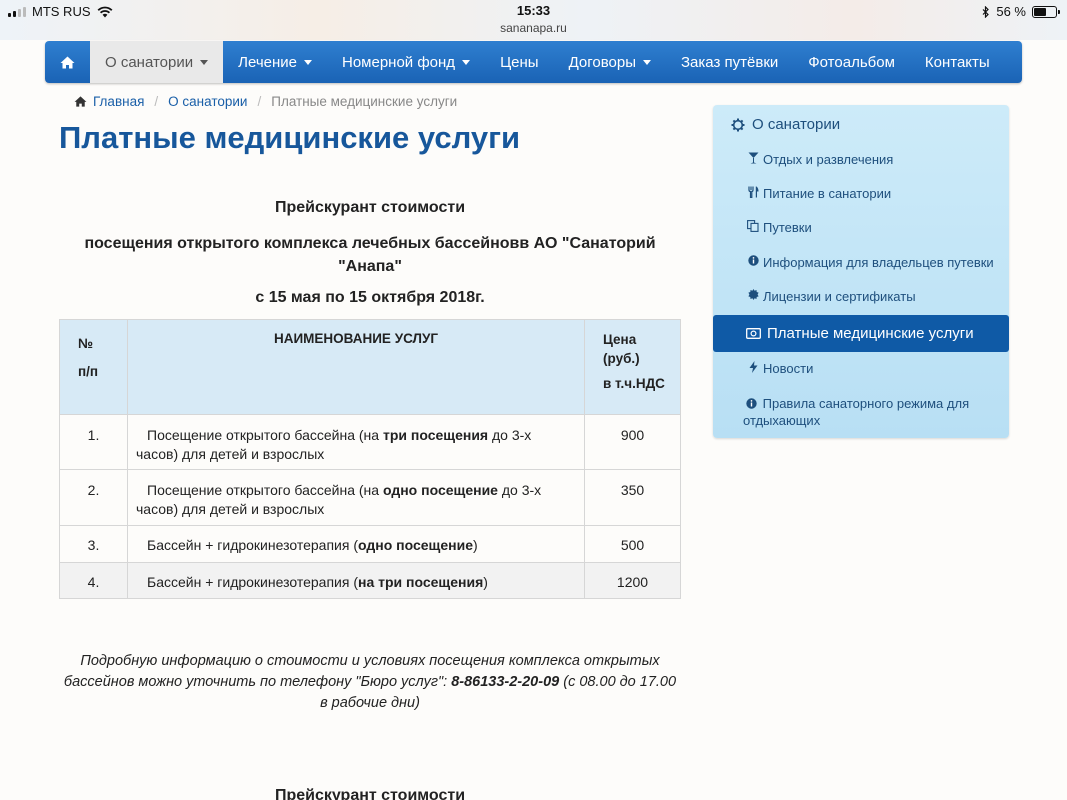 The height and width of the screenshot is (800, 1067). I want to click on row-price: 500, so click(632, 544).